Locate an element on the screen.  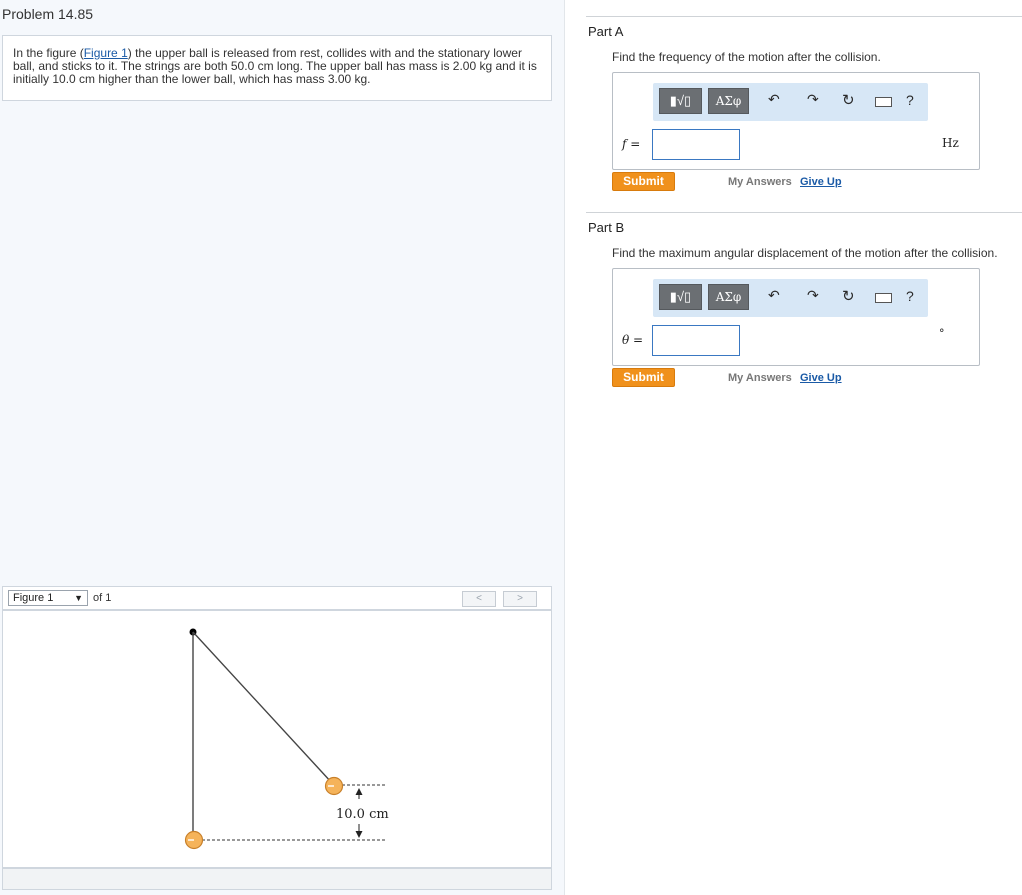
part-a-divider is located at coordinates (804, 16).